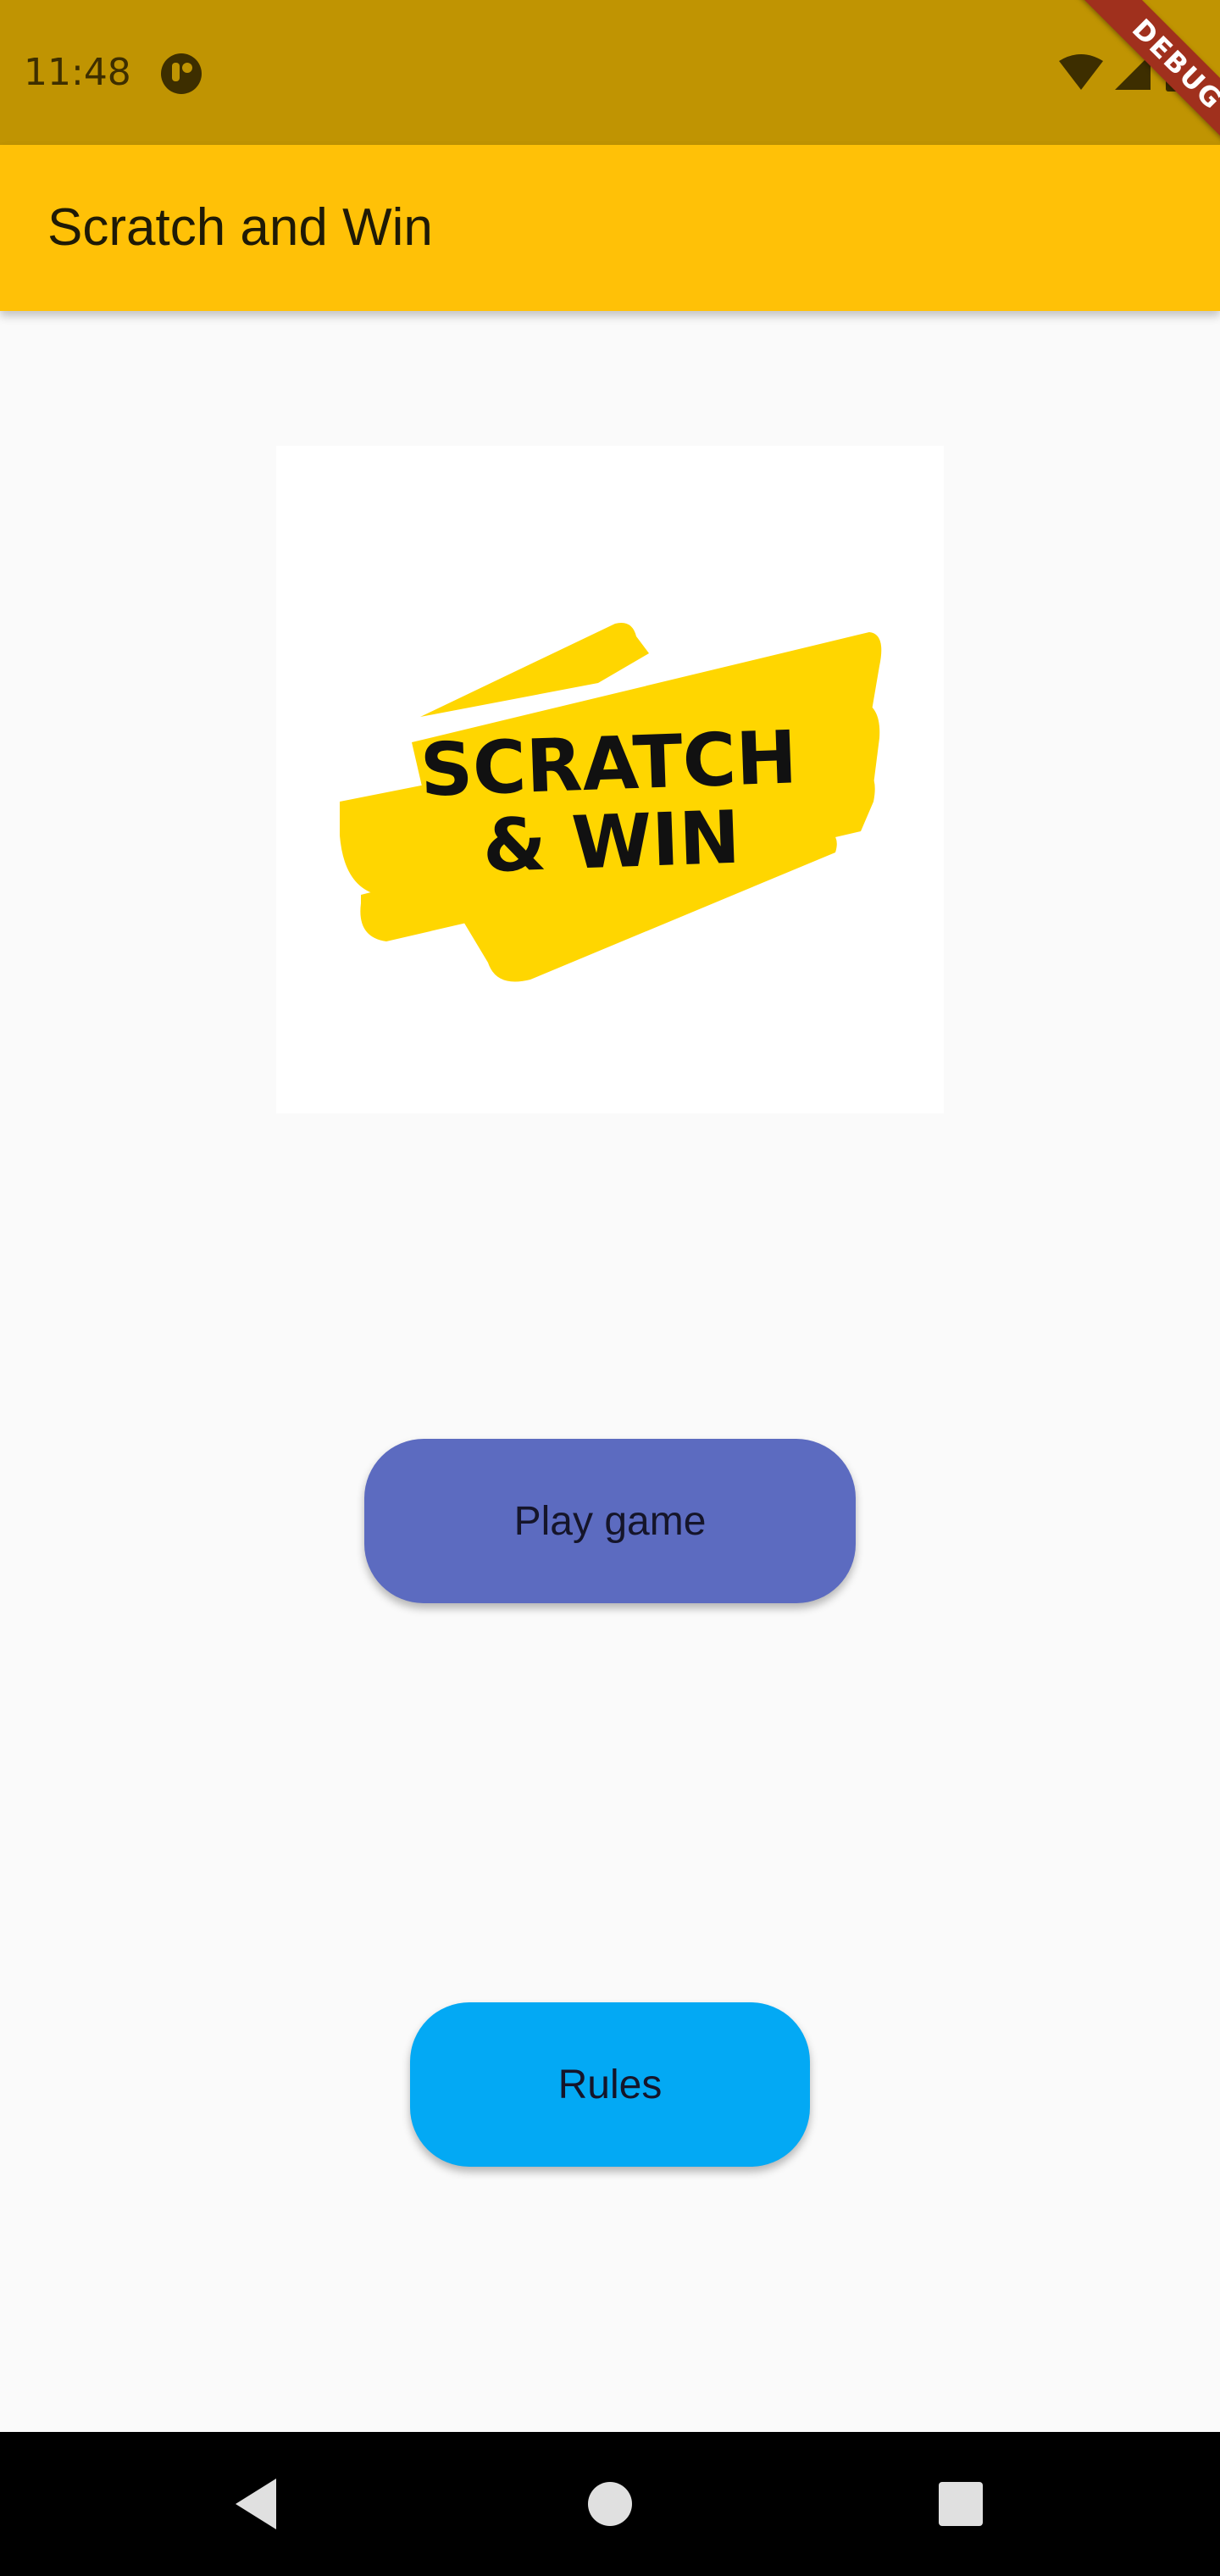  What do you see at coordinates (610, 228) in the screenshot?
I see `app-bar: Scratch and Win` at bounding box center [610, 228].